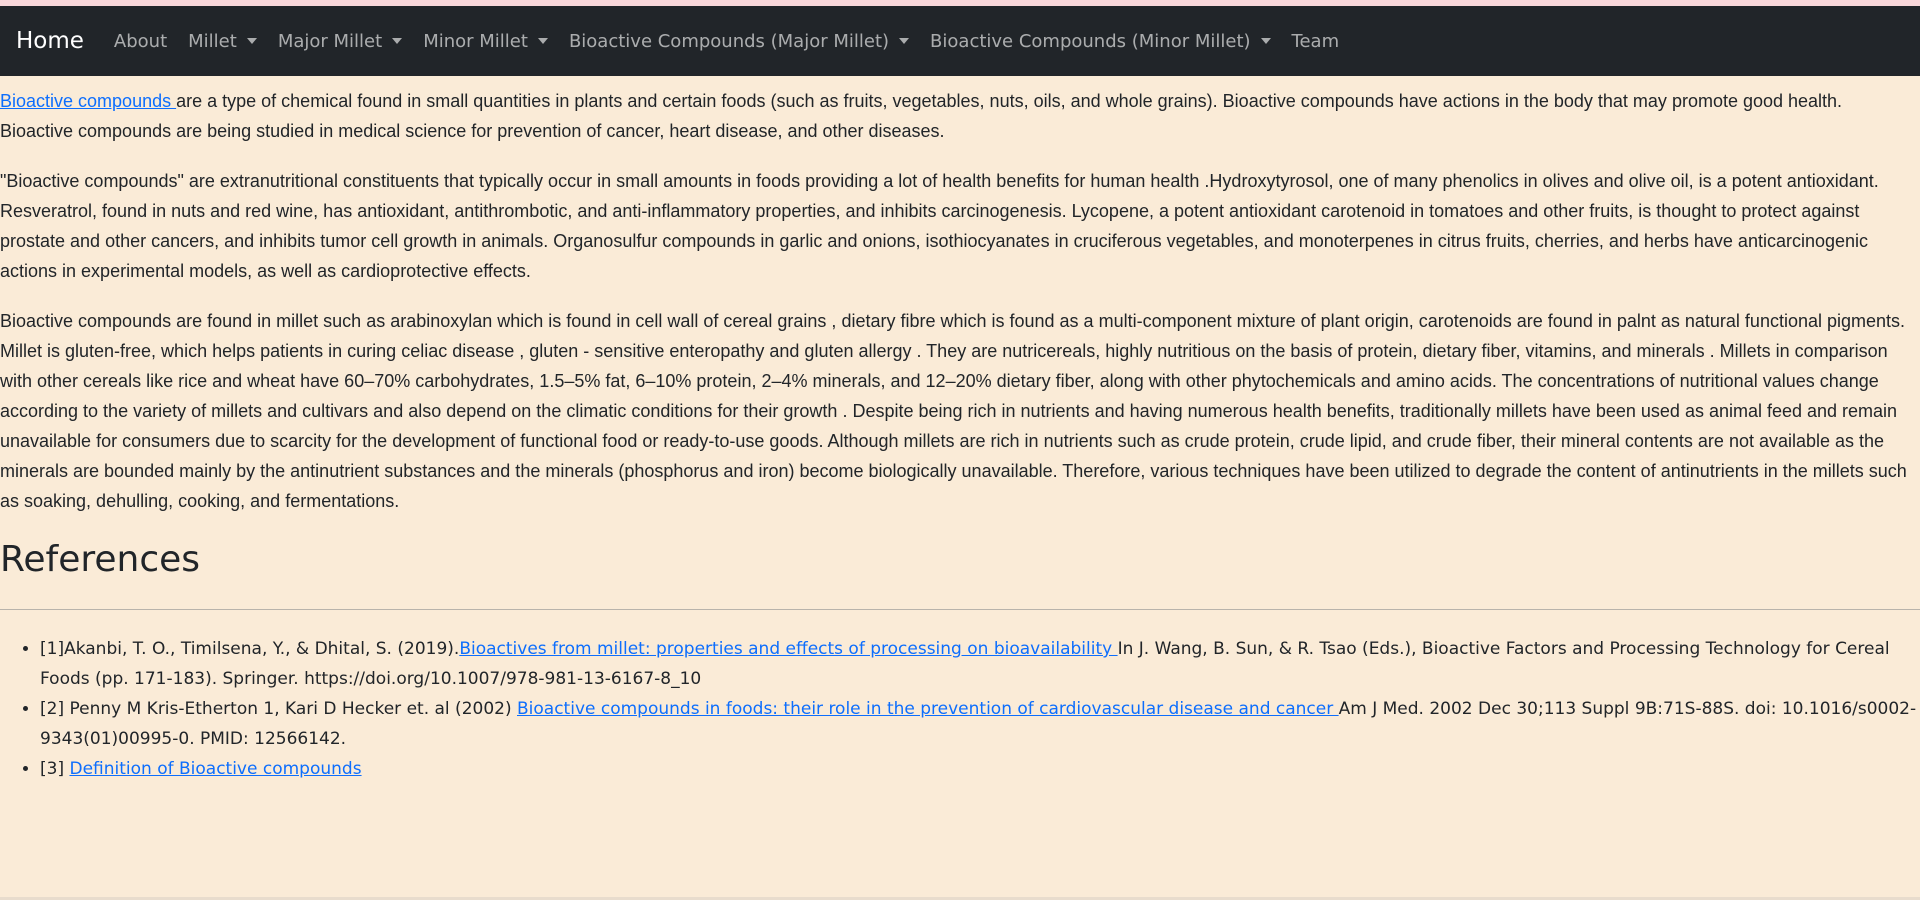 The height and width of the screenshot is (900, 1920). Describe the element at coordinates (215, 769) in the screenshot. I see `reference-link-3: Definition of Bioactive compounds` at that location.